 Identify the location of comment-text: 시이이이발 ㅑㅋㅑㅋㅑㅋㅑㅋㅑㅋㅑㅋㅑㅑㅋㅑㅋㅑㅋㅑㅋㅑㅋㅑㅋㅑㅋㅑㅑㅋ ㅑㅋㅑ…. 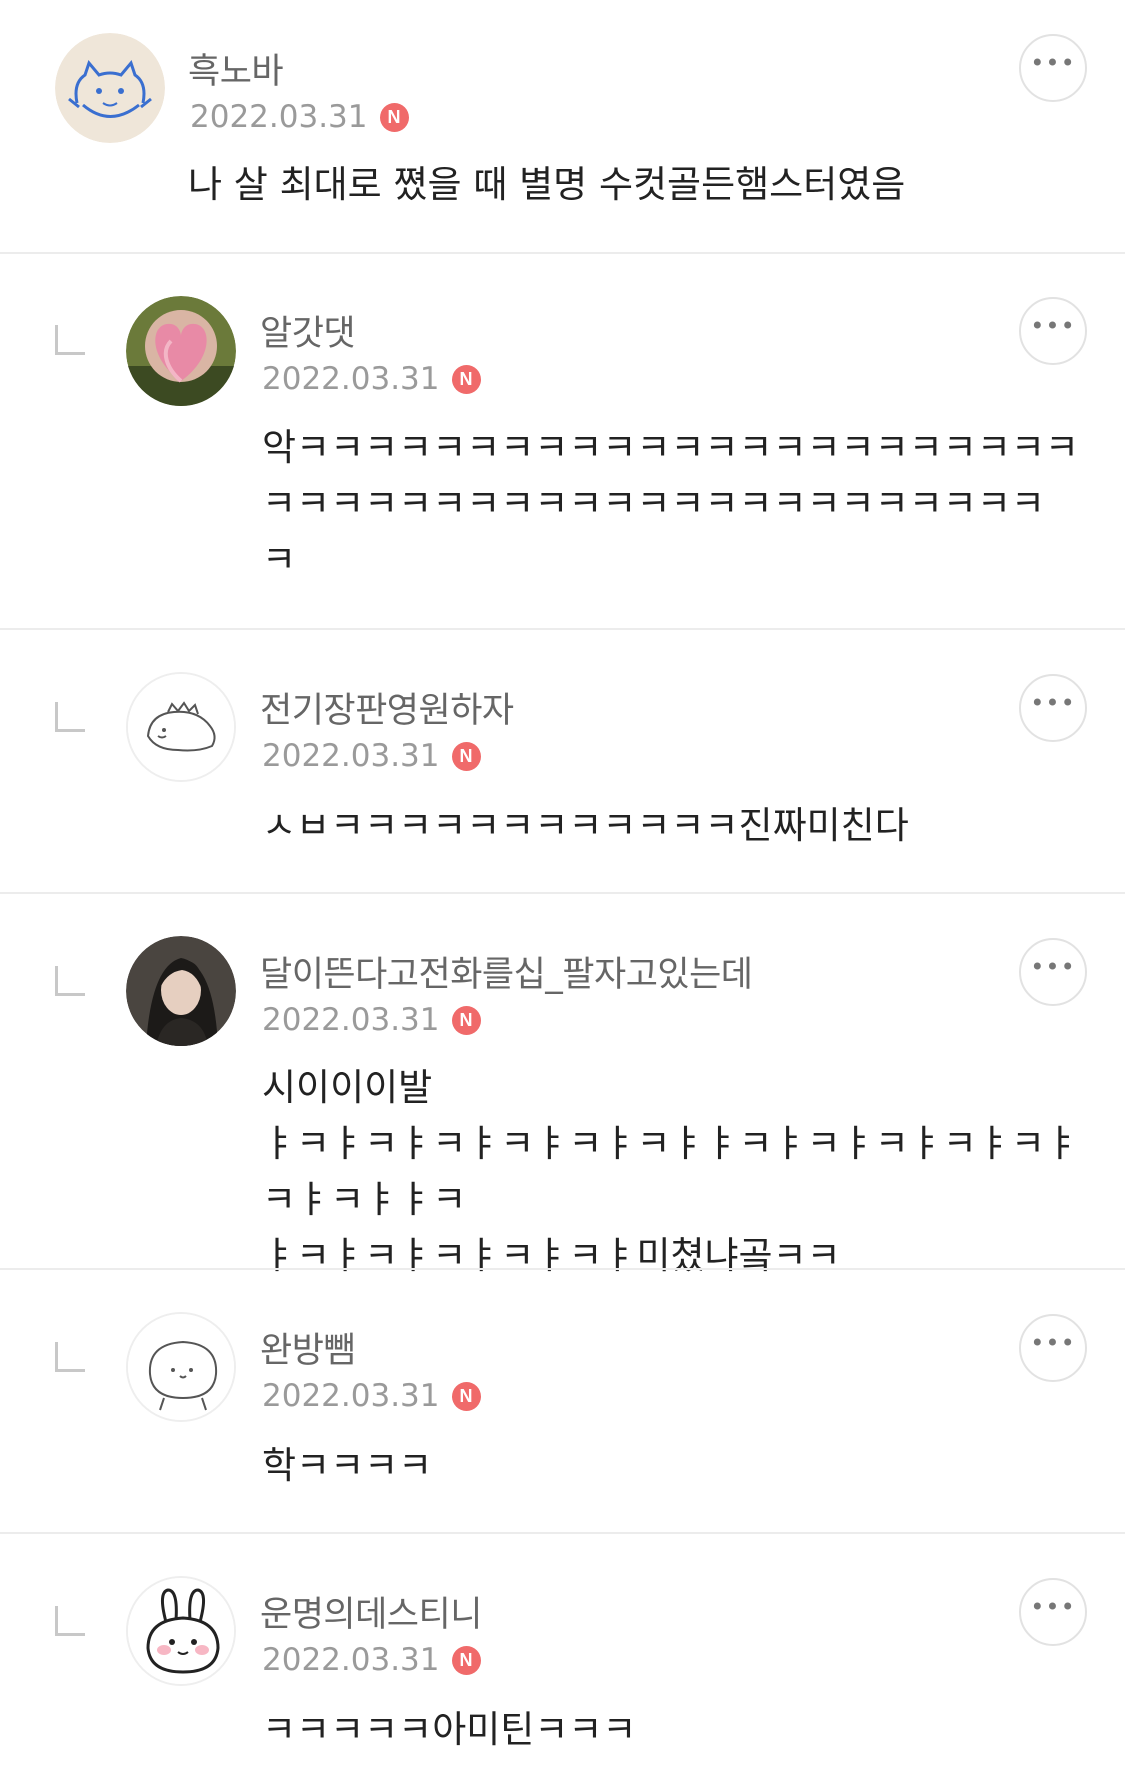
(670, 1171).